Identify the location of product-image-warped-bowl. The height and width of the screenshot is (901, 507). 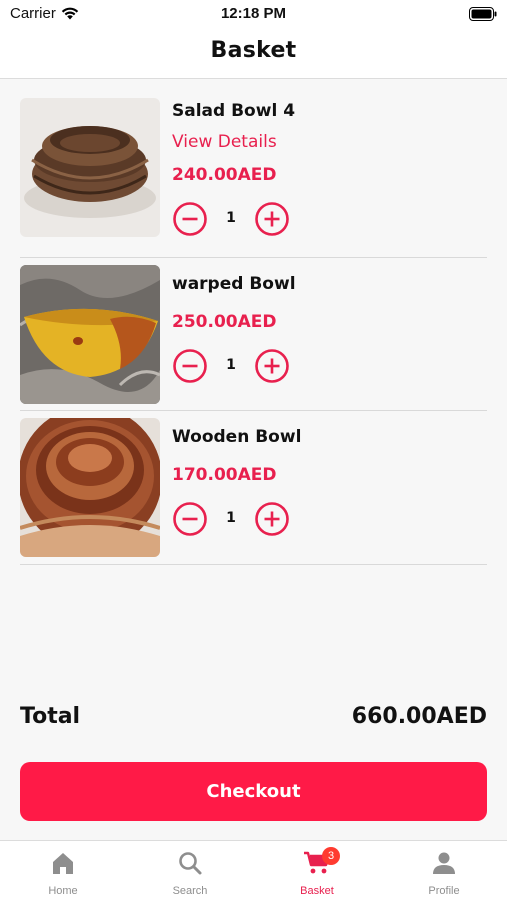
(90, 334).